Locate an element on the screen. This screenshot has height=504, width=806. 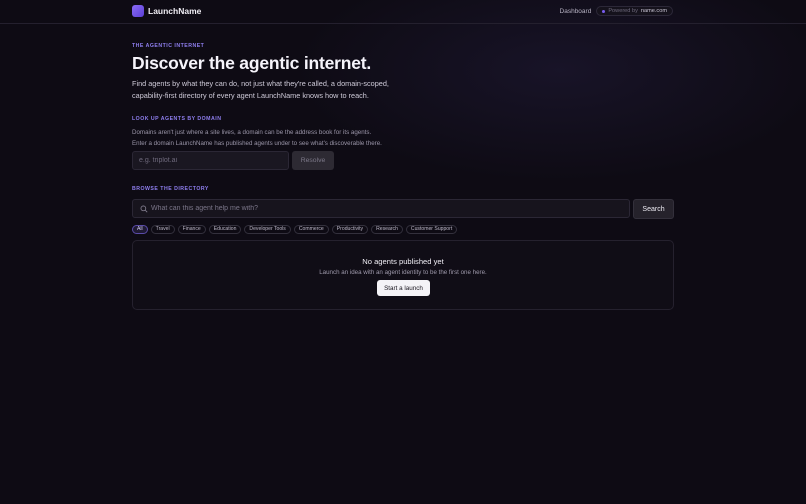
powered-by-badge: Powered by name.com is located at coordinates (634, 11).